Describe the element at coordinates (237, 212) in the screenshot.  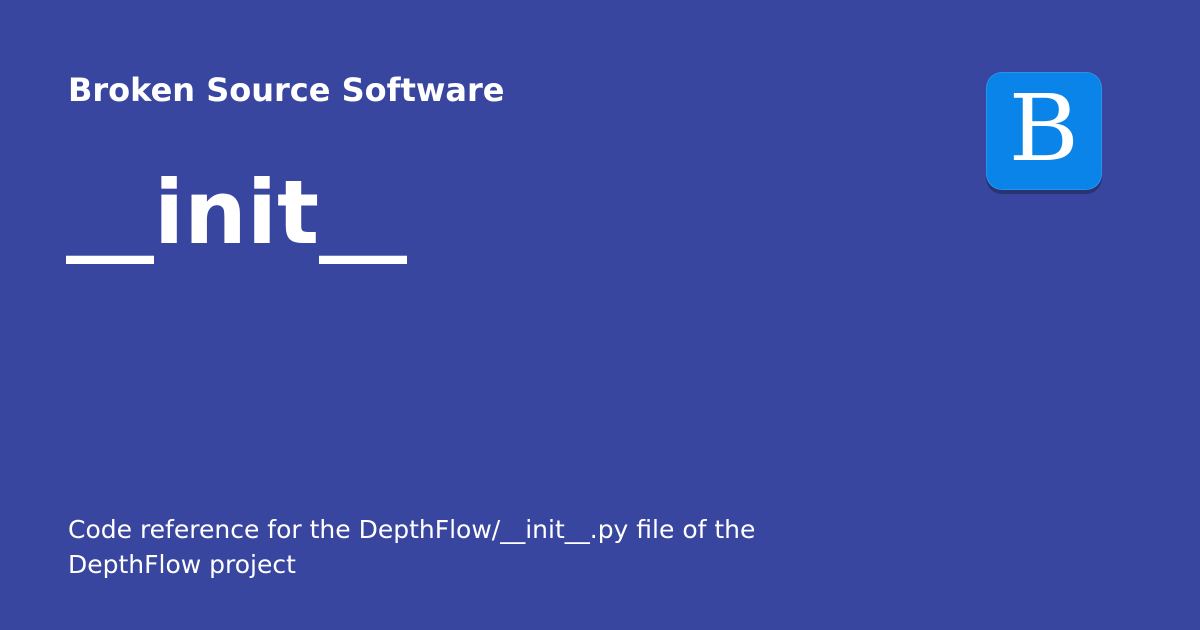
I see `page-title: __init__` at that location.